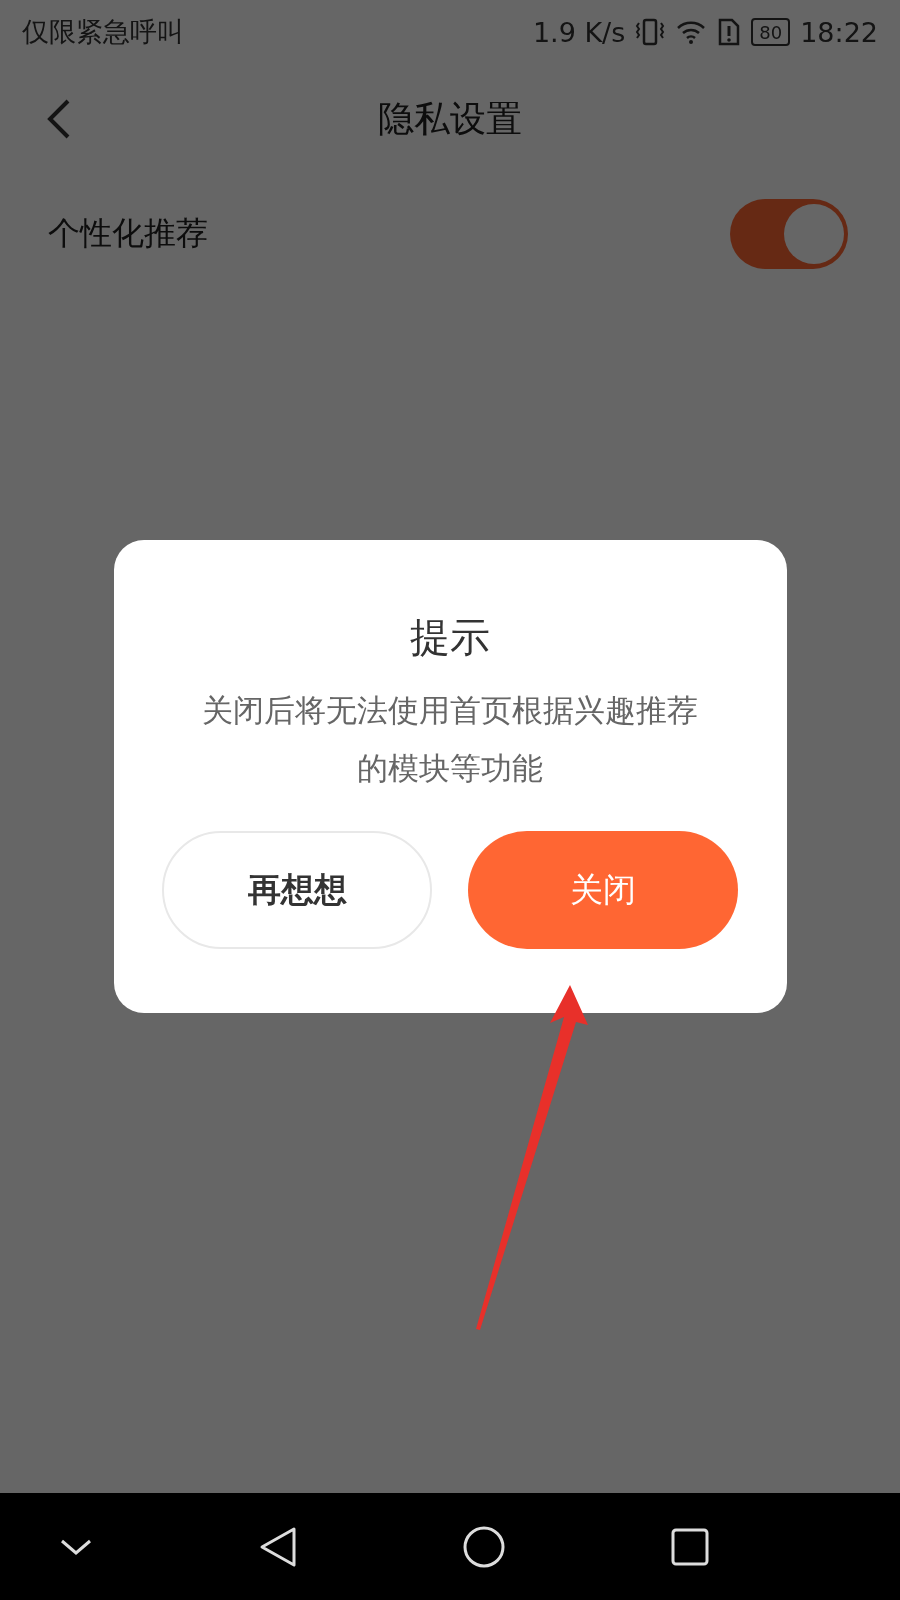  I want to click on sim-alert-icon, so click(729, 32).